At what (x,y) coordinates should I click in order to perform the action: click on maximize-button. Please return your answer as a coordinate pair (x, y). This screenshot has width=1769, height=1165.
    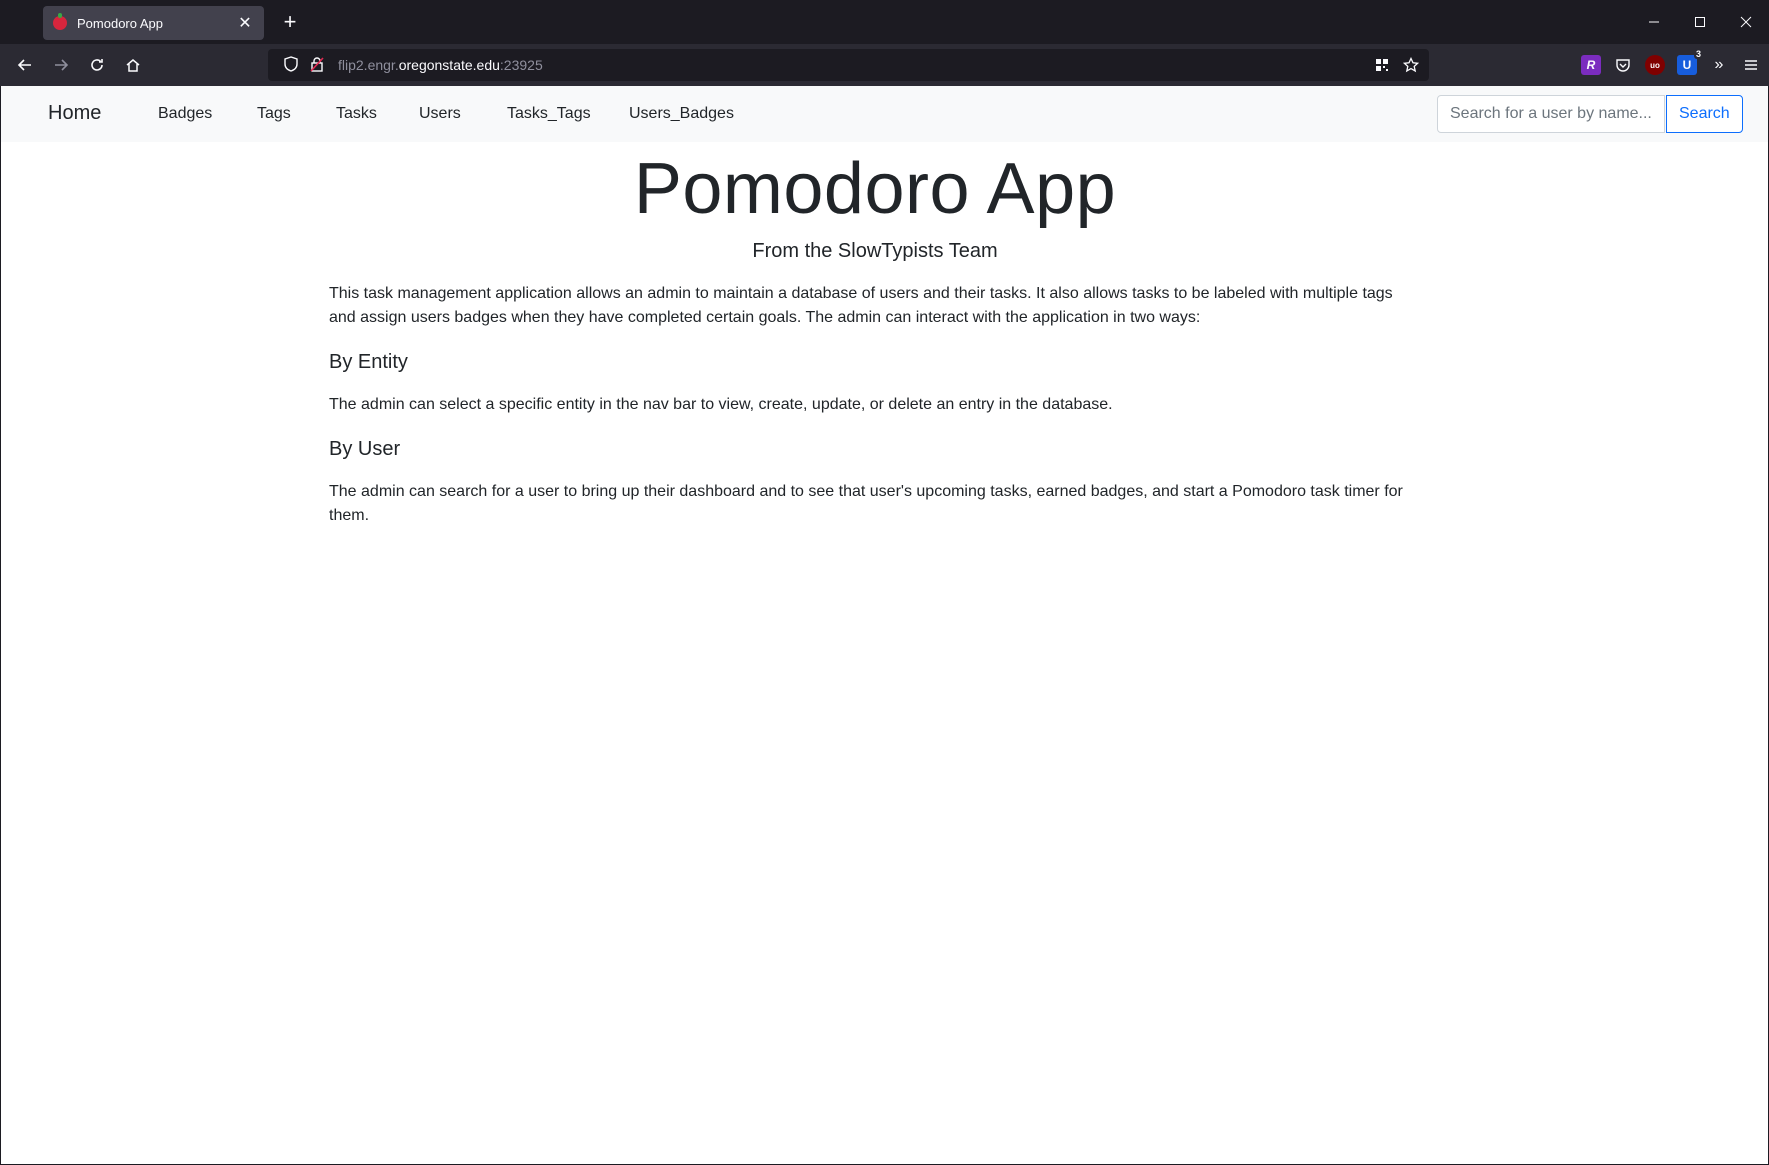
    Looking at the image, I should click on (1700, 22).